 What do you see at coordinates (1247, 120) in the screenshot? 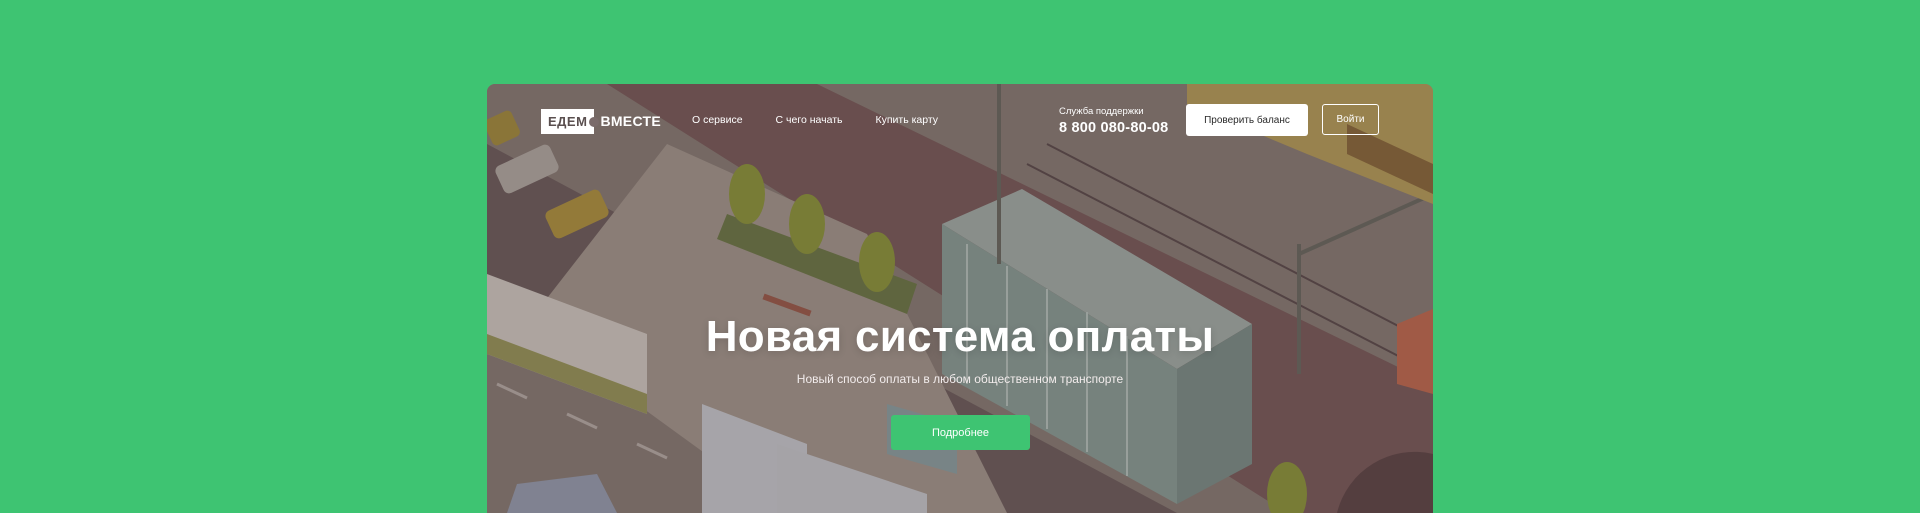
I see `check-balance-button: Проверить баланс` at bounding box center [1247, 120].